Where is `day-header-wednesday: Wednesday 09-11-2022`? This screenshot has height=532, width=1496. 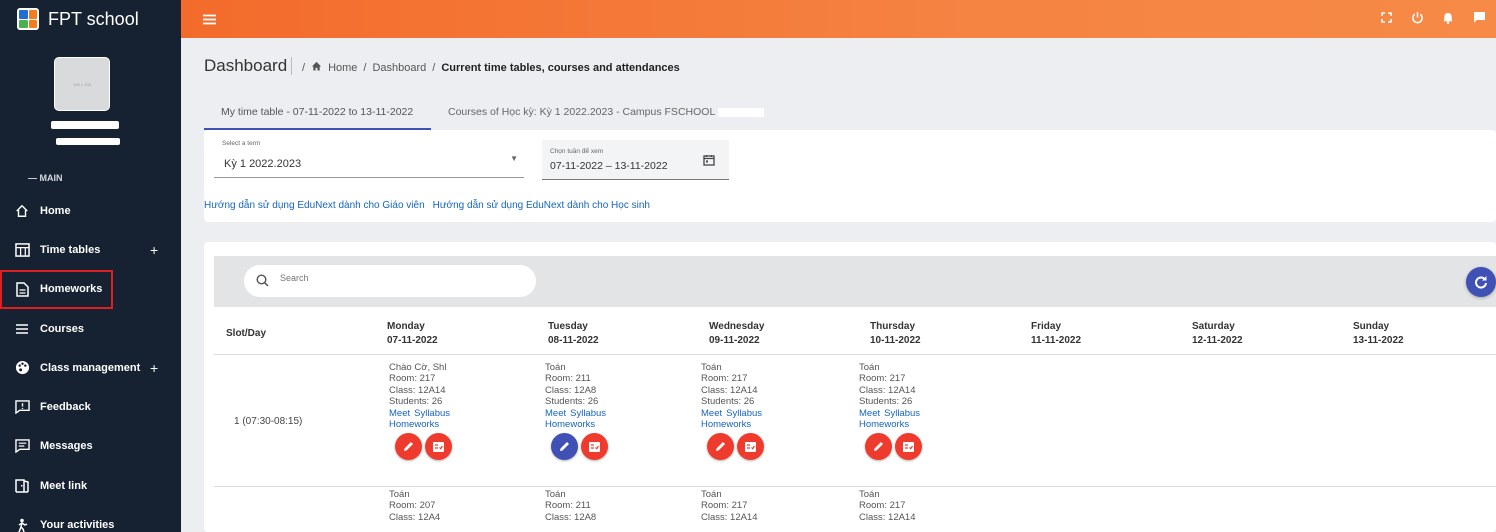 day-header-wednesday: Wednesday 09-11-2022 is located at coordinates (736, 334).